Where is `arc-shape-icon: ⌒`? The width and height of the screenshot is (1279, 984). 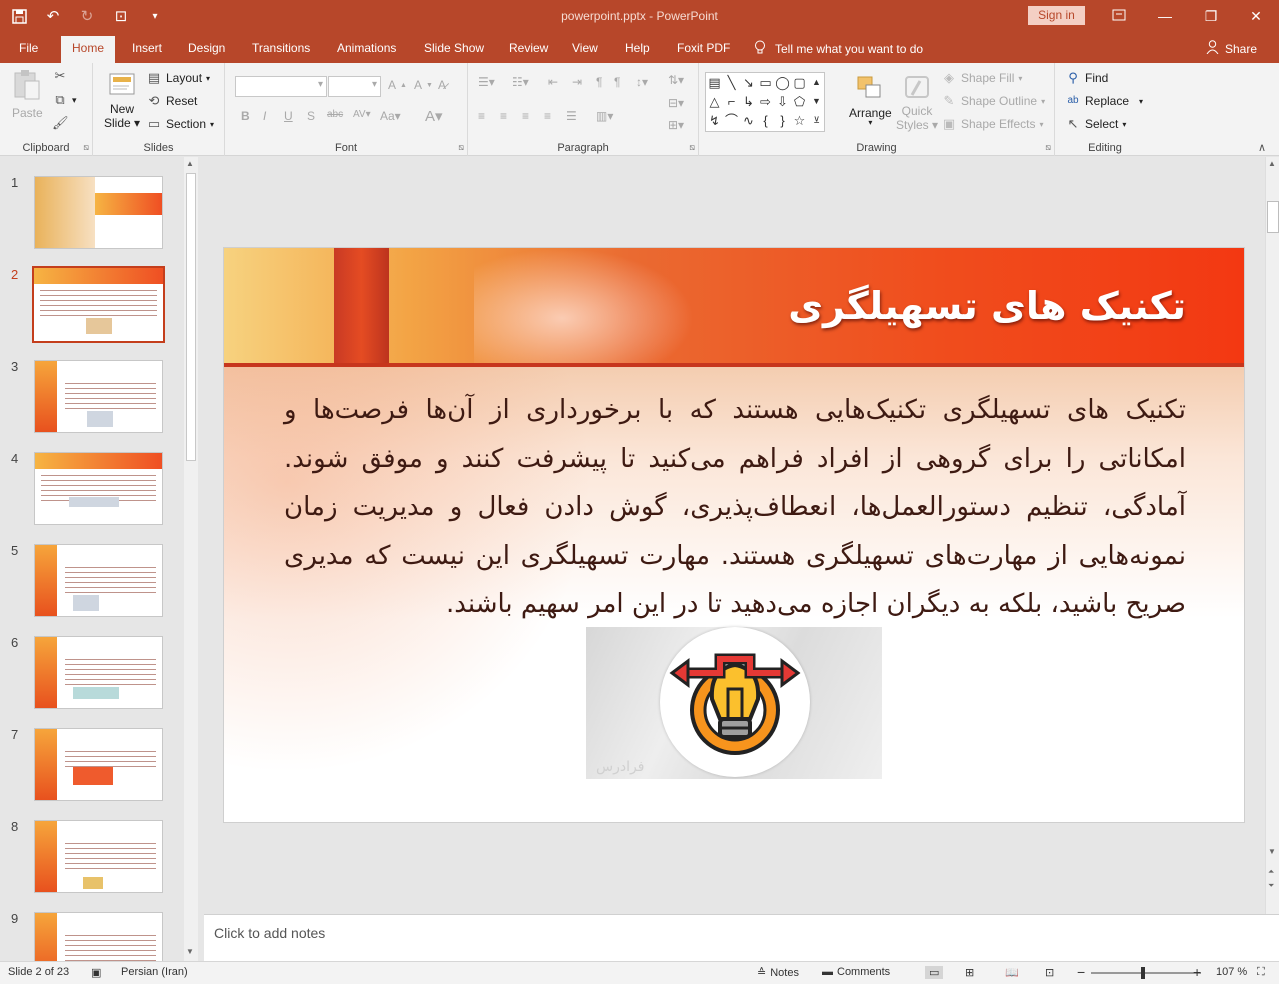 arc-shape-icon: ⌒ is located at coordinates (731, 120).